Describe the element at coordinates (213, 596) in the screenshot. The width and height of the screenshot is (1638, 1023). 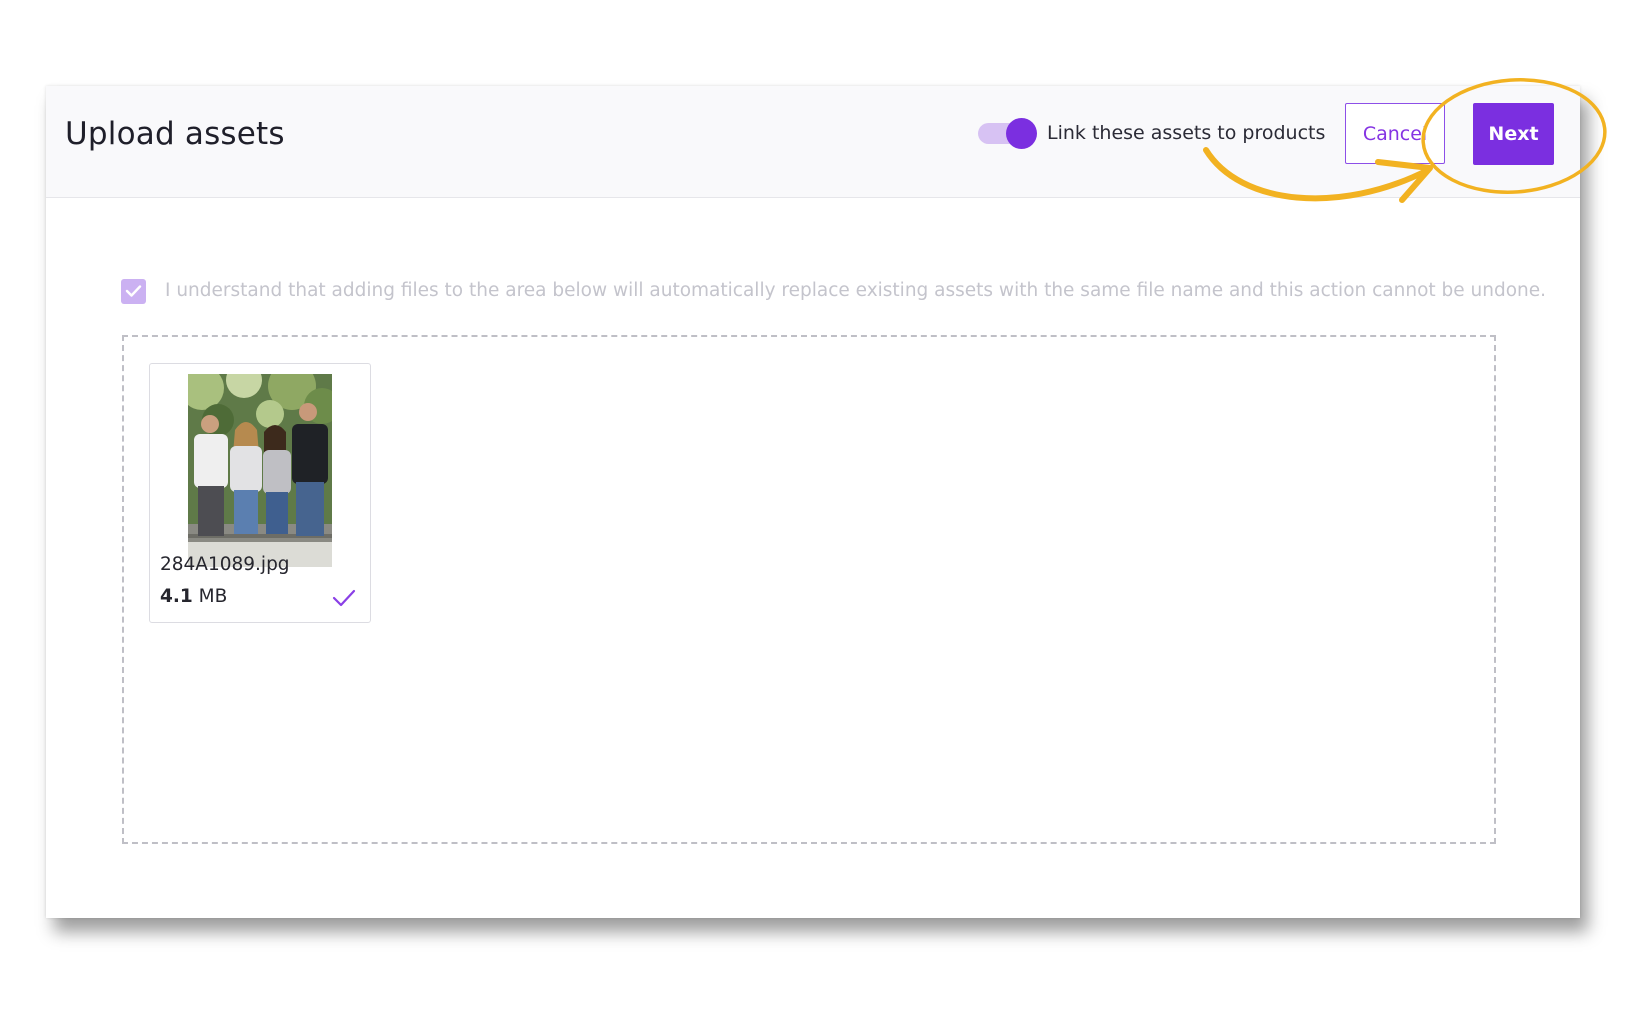
I see `file-size-unit: MB` at that location.